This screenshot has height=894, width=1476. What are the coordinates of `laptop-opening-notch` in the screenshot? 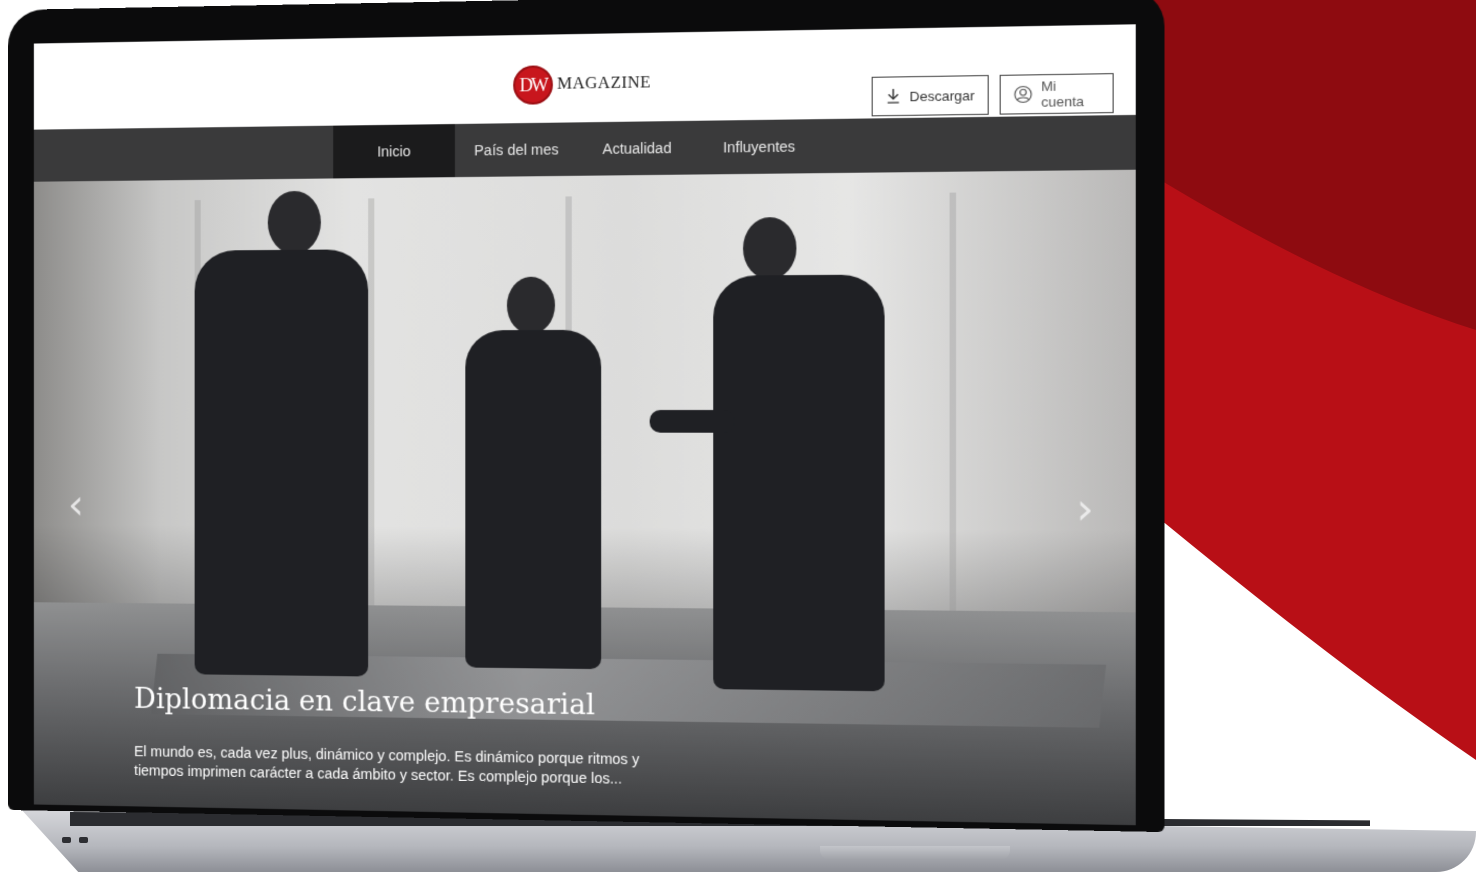 It's located at (915, 853).